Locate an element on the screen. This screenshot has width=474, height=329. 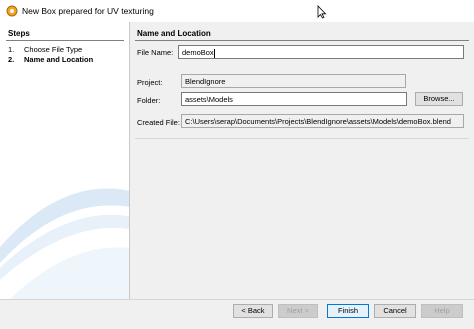
step-number: 1. is located at coordinates (11, 49).